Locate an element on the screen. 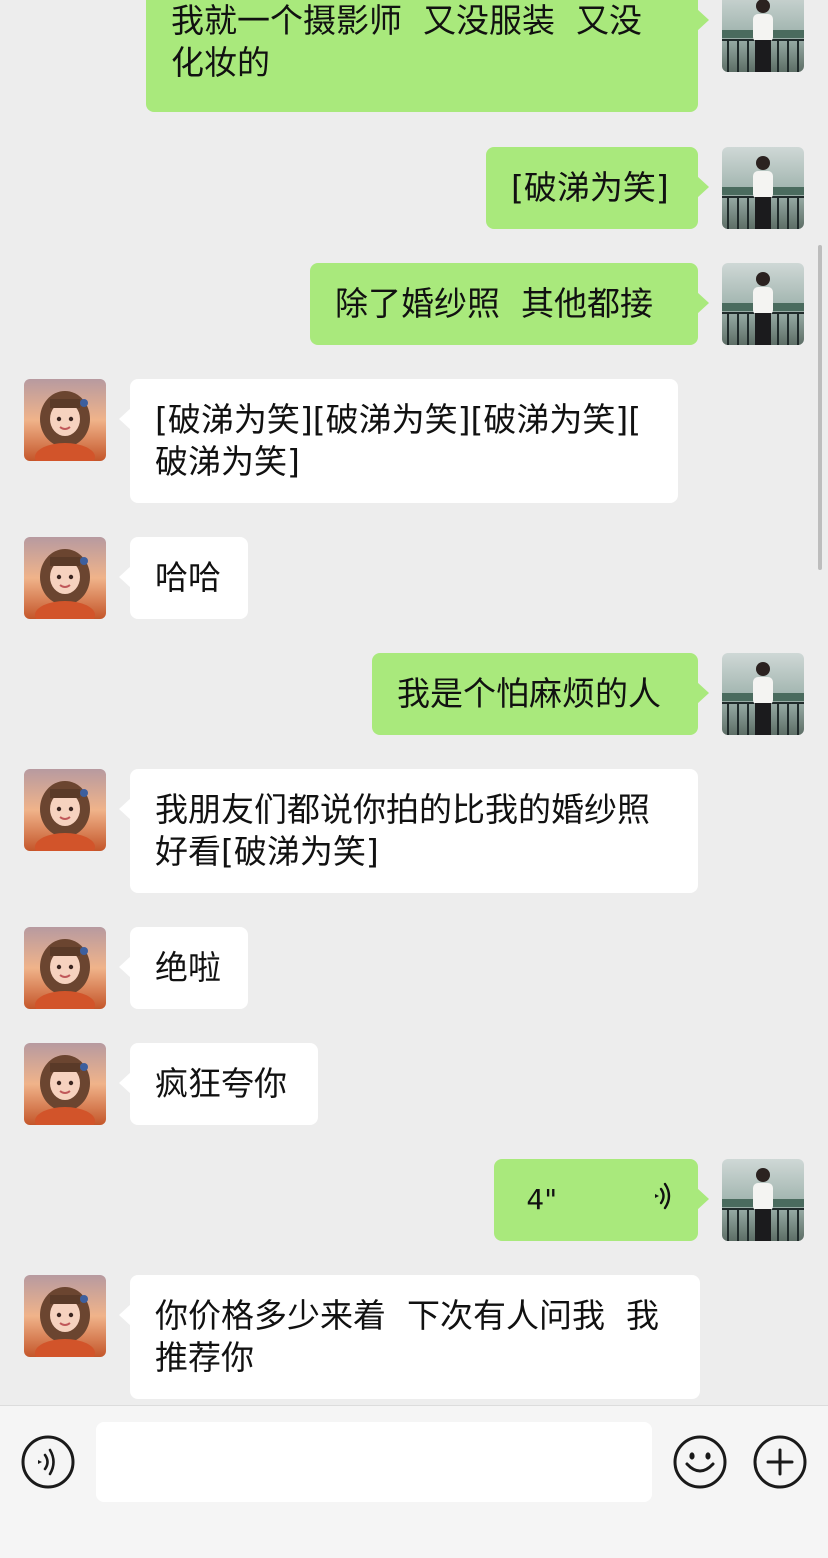 The image size is (828, 1558). plus-icon is located at coordinates (780, 1464).